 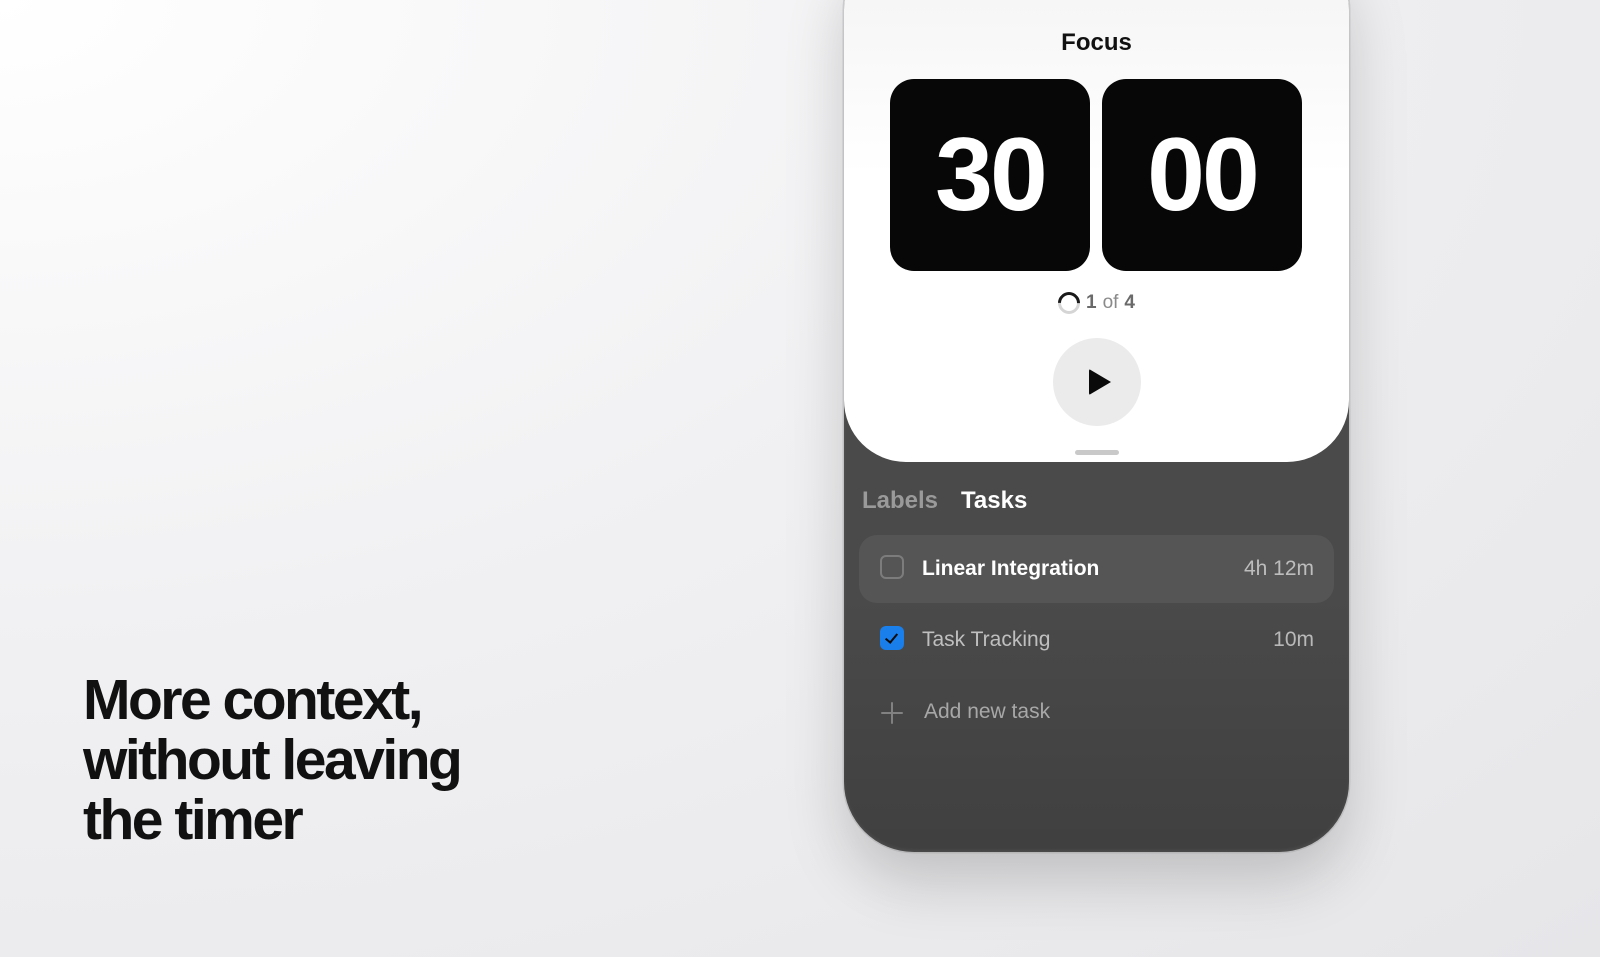 What do you see at coordinates (1278, 568) in the screenshot?
I see `task-duration: 4h 12m` at bounding box center [1278, 568].